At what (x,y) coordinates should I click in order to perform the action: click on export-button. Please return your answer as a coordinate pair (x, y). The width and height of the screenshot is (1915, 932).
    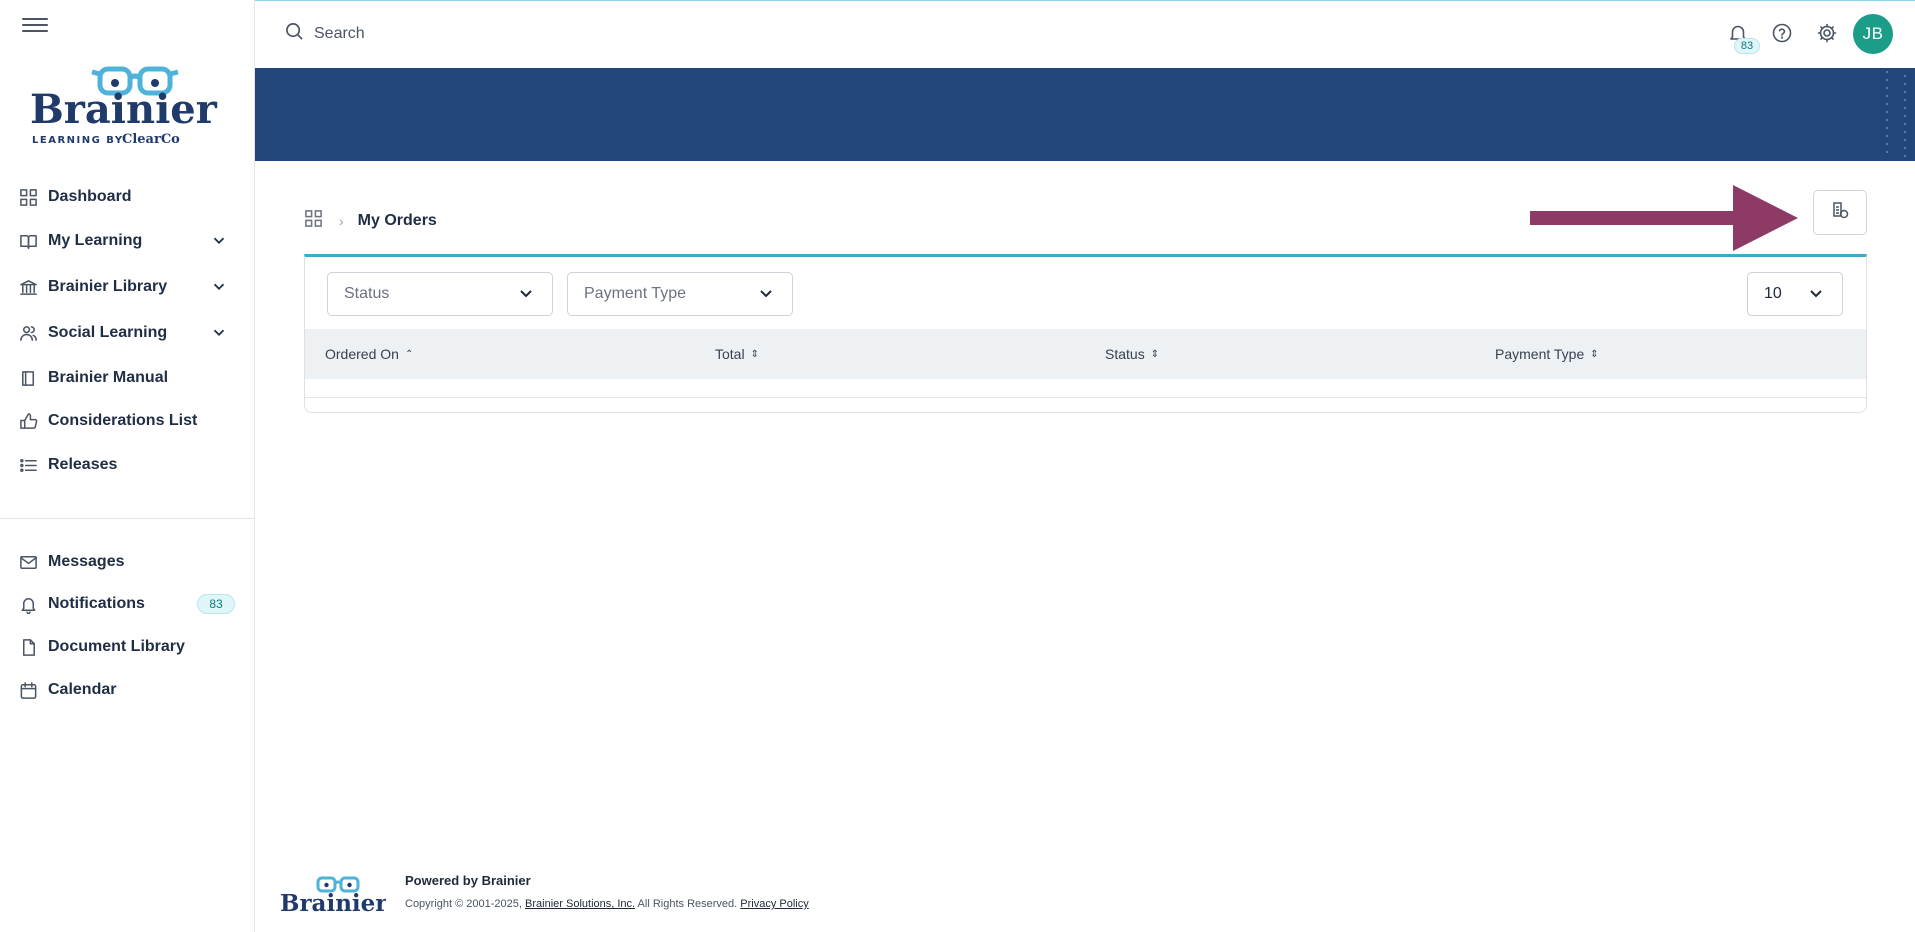
    Looking at the image, I should click on (1840, 212).